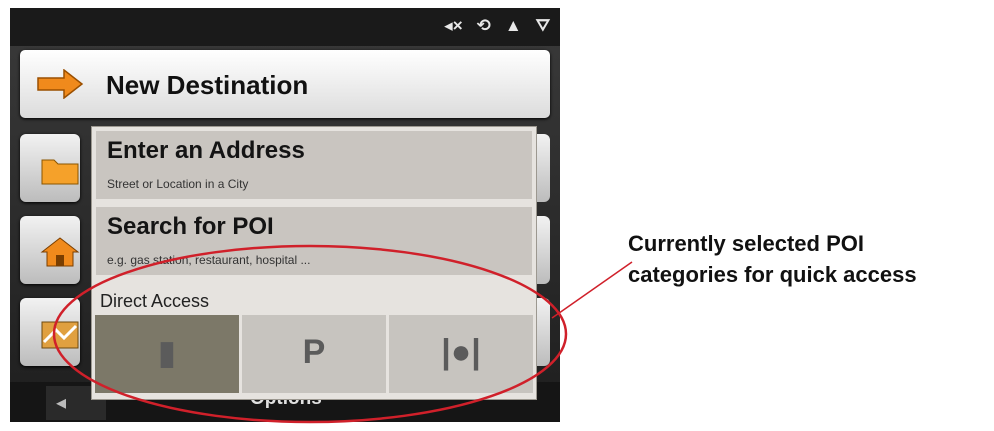 Image resolution: width=994 pixels, height=431 pixels. I want to click on callout-line-1: Currently selected POI, so click(746, 243).